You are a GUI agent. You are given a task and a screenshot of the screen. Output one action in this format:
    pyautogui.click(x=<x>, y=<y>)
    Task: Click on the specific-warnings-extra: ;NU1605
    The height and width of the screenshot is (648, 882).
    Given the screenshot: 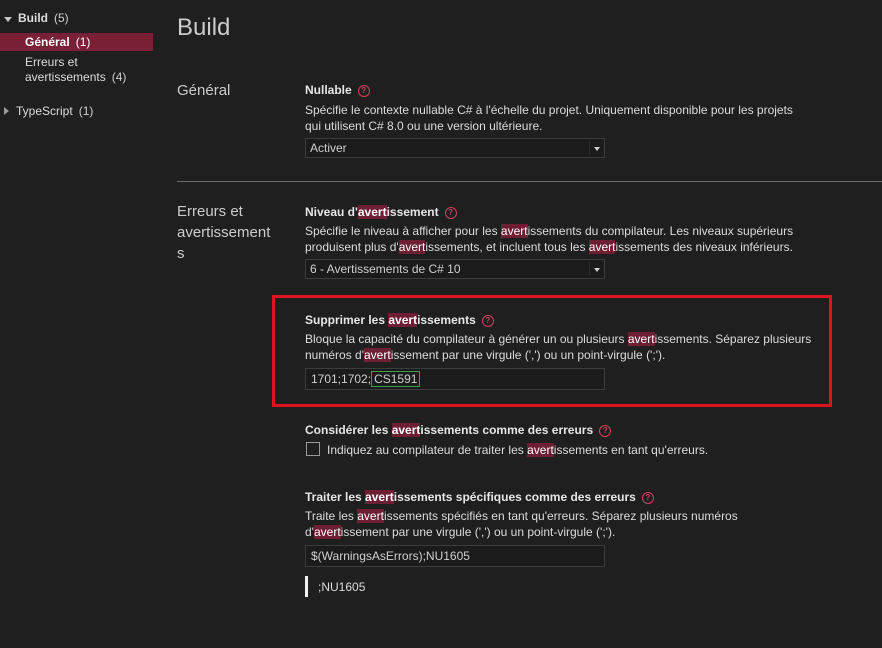 What is the action you would take?
    pyautogui.click(x=342, y=587)
    